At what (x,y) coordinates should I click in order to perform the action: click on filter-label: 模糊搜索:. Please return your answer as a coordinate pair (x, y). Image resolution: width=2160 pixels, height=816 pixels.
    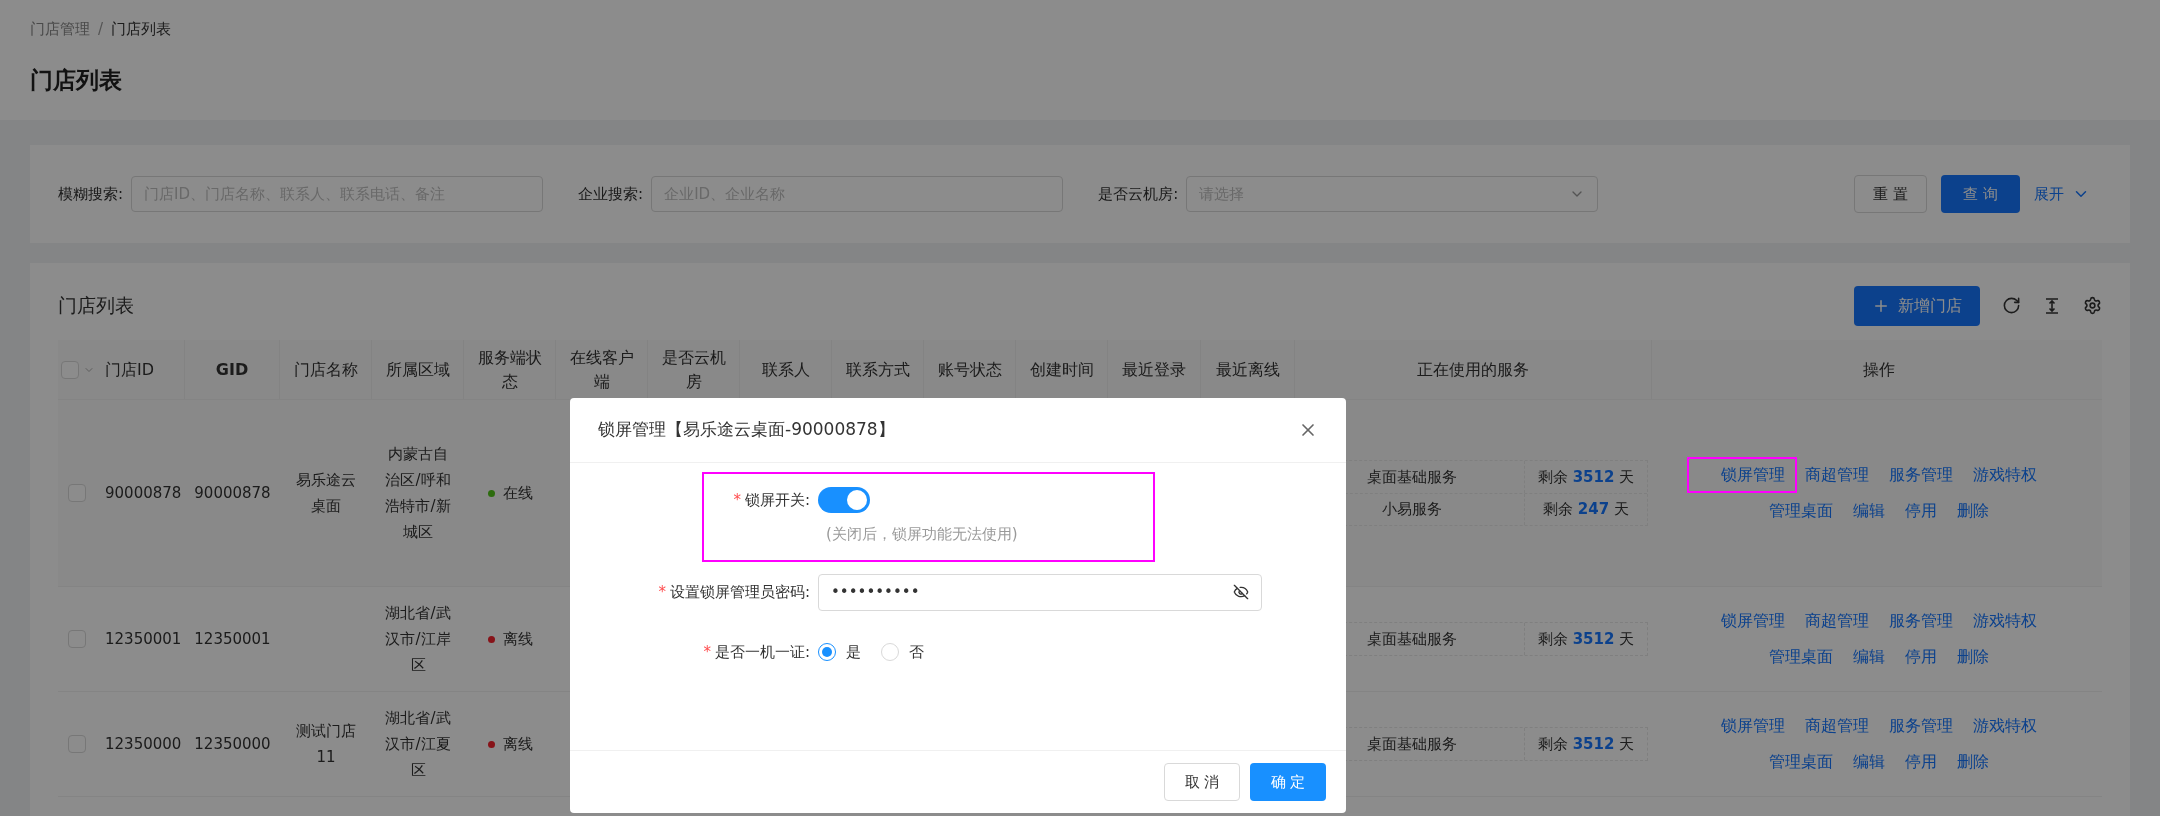
    Looking at the image, I should click on (91, 194).